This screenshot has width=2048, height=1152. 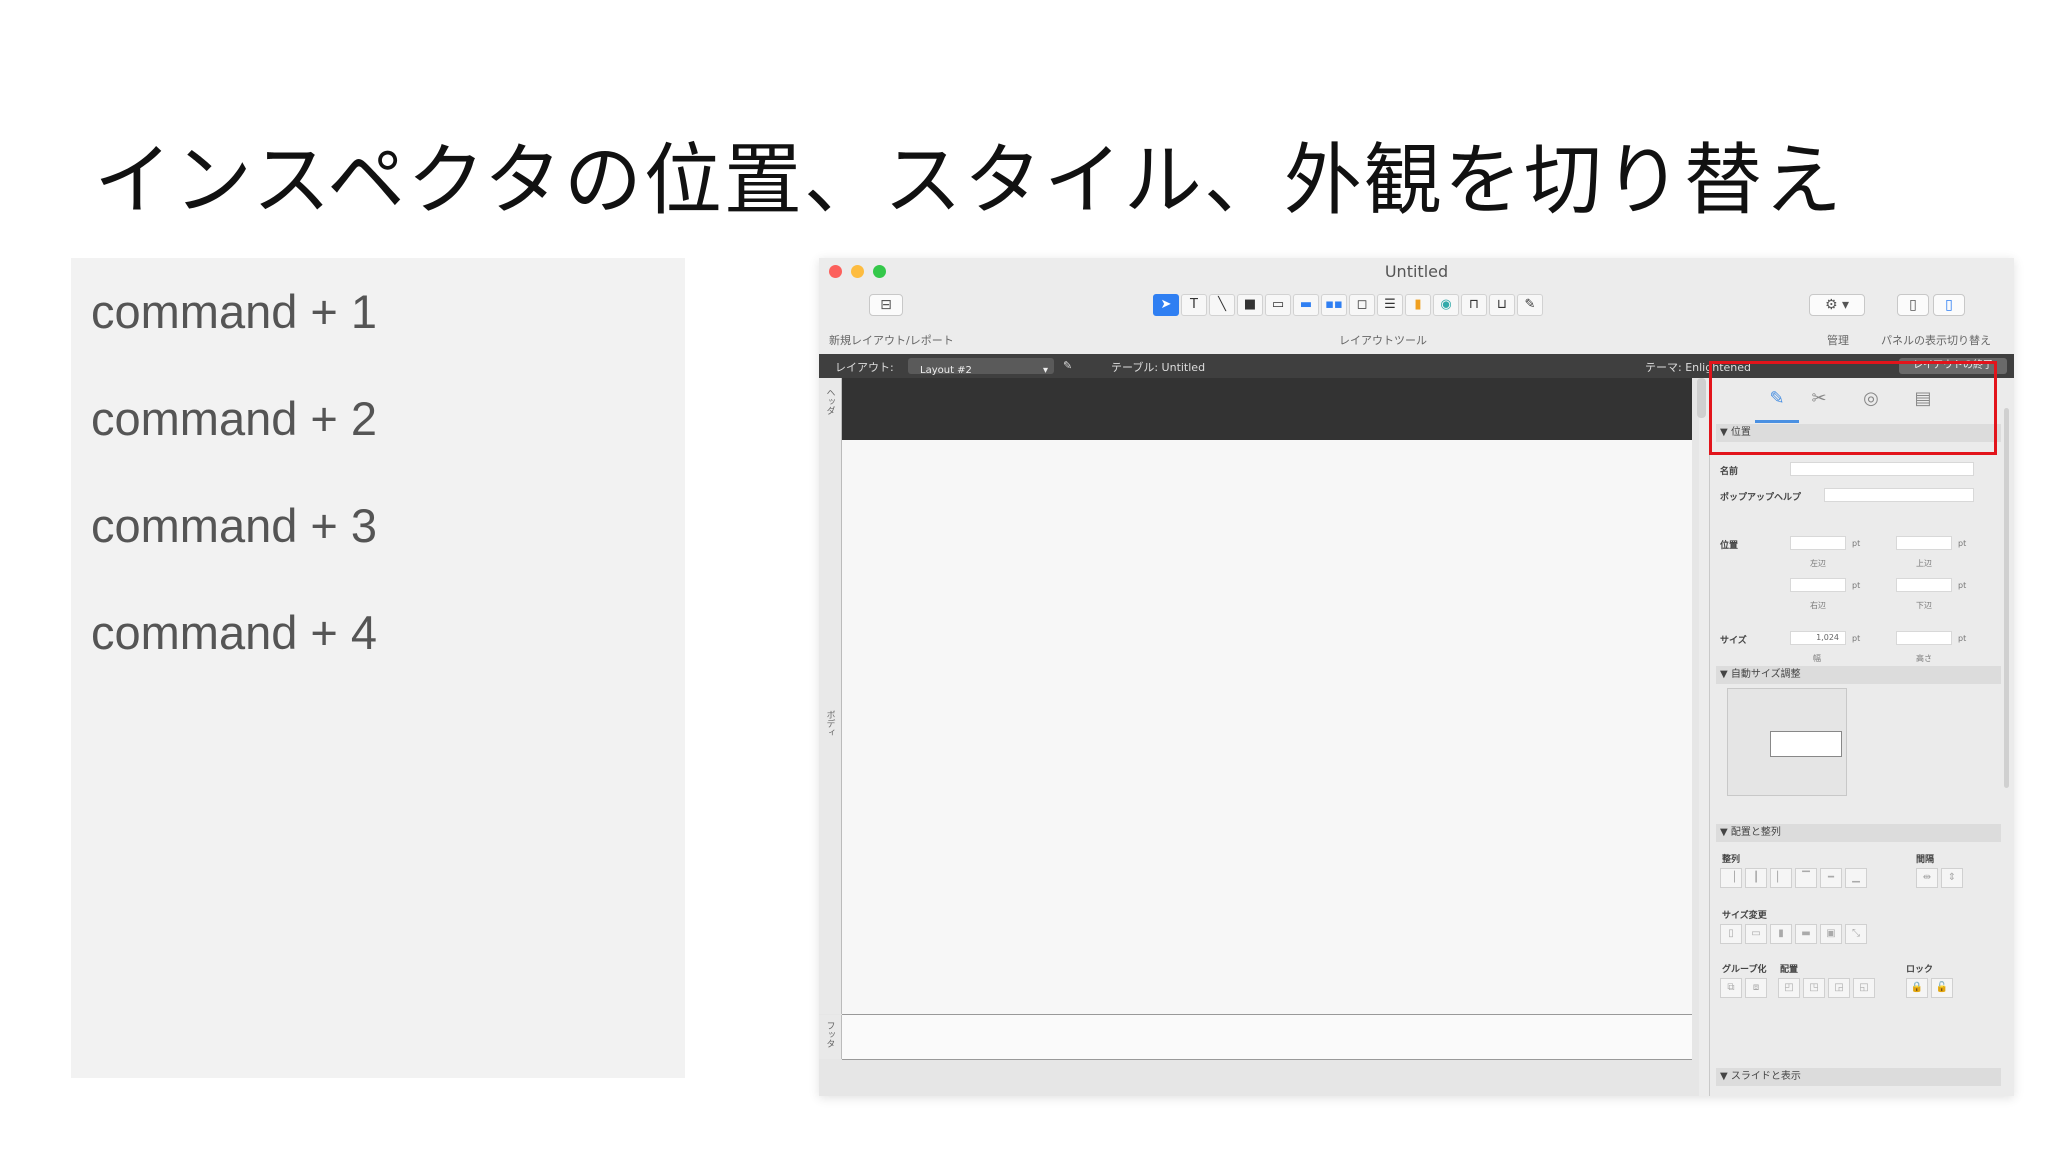 I want to click on lock-button: 🔒, so click(x=1917, y=988).